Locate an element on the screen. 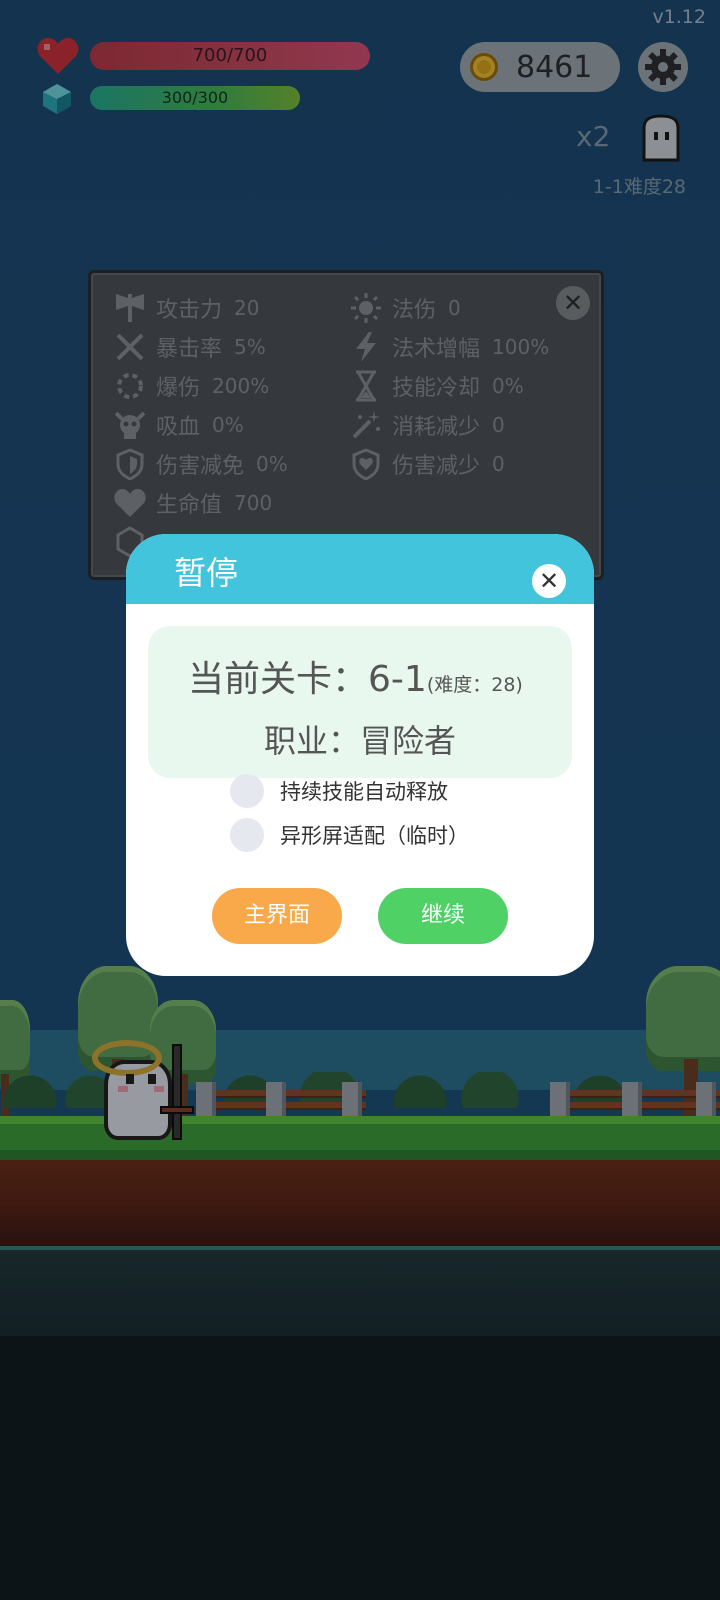 This screenshot has height=1600, width=720. stage-line: 当前关卡：6-1(难度：28) is located at coordinates (355, 676).